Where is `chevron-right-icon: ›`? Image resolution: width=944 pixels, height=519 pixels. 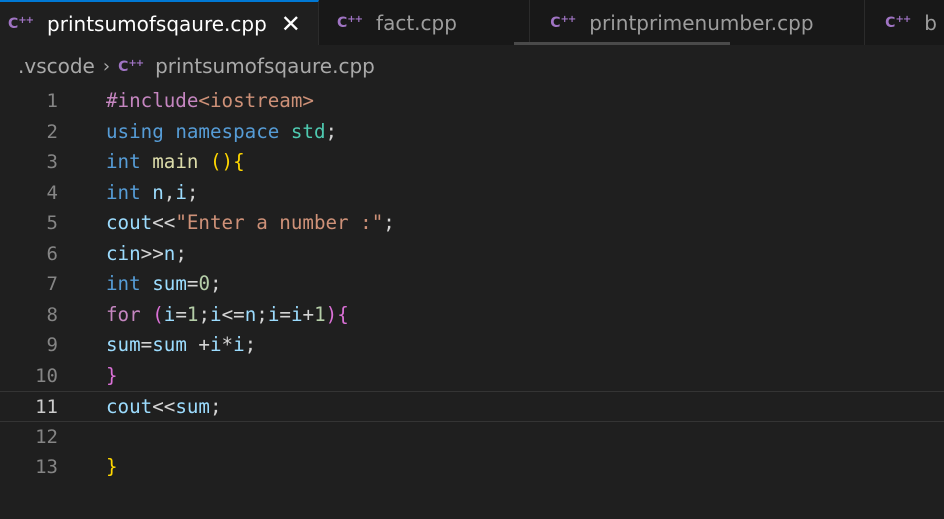 chevron-right-icon: › is located at coordinates (106, 66).